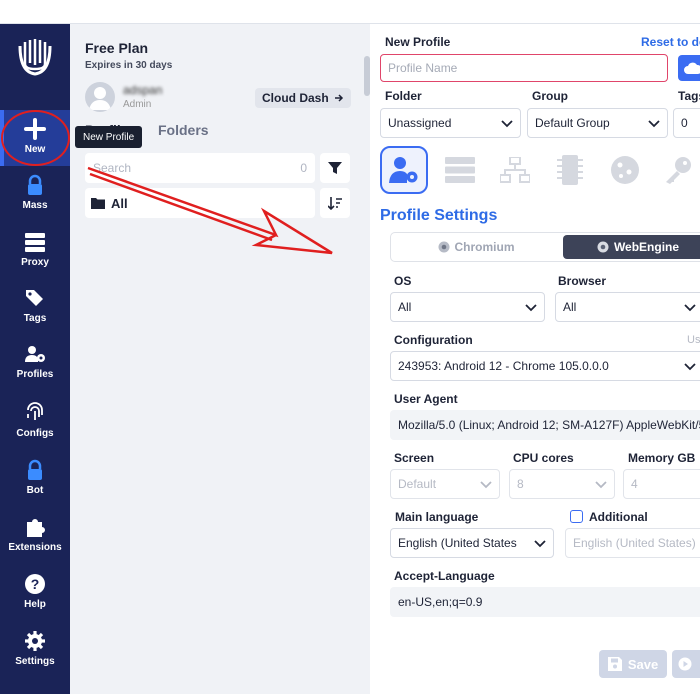  What do you see at coordinates (543, 458) in the screenshot?
I see `cpu-label: CPU cores` at bounding box center [543, 458].